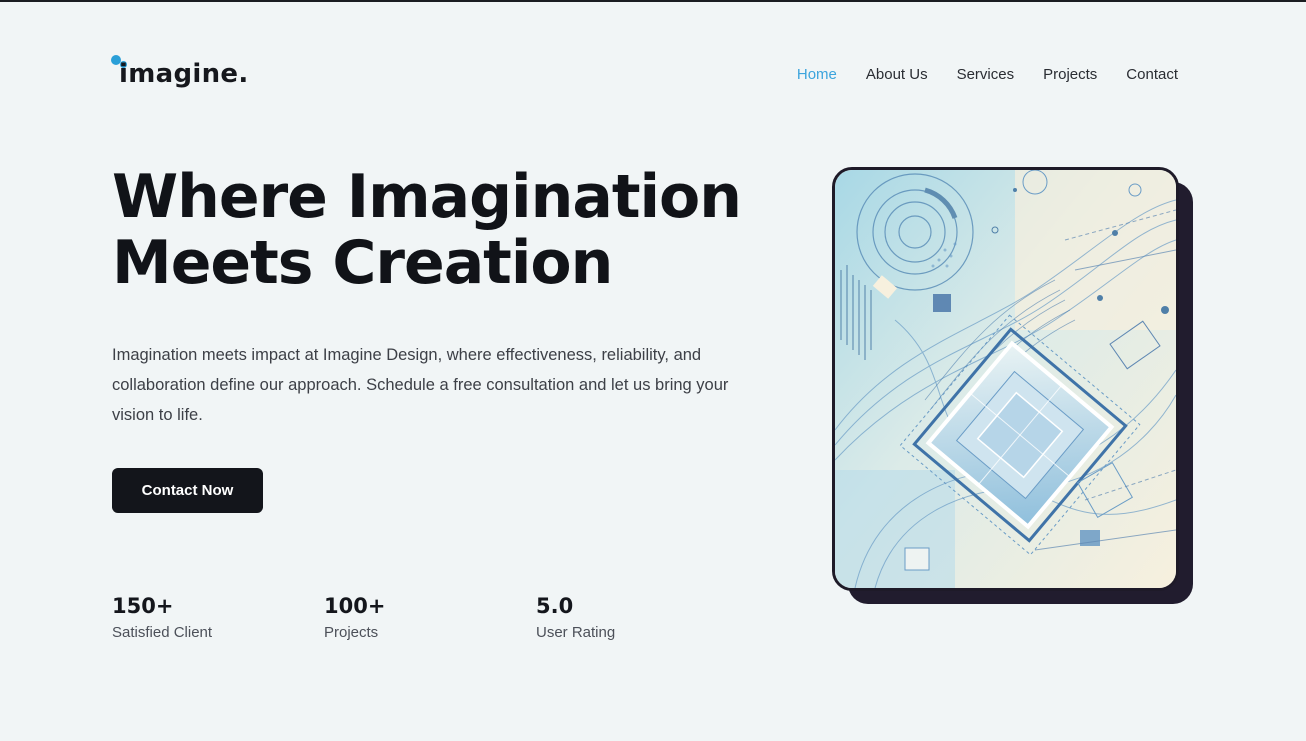 The image size is (1306, 741). What do you see at coordinates (351, 632) in the screenshot?
I see `stat-label: Projects` at bounding box center [351, 632].